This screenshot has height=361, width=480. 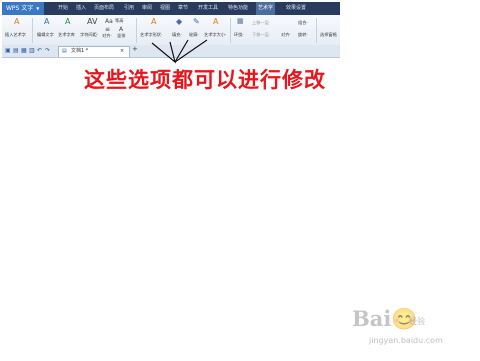 What do you see at coordinates (205, 80) in the screenshot?
I see `annotation-caption: 这些选项都可以进行修改` at bounding box center [205, 80].